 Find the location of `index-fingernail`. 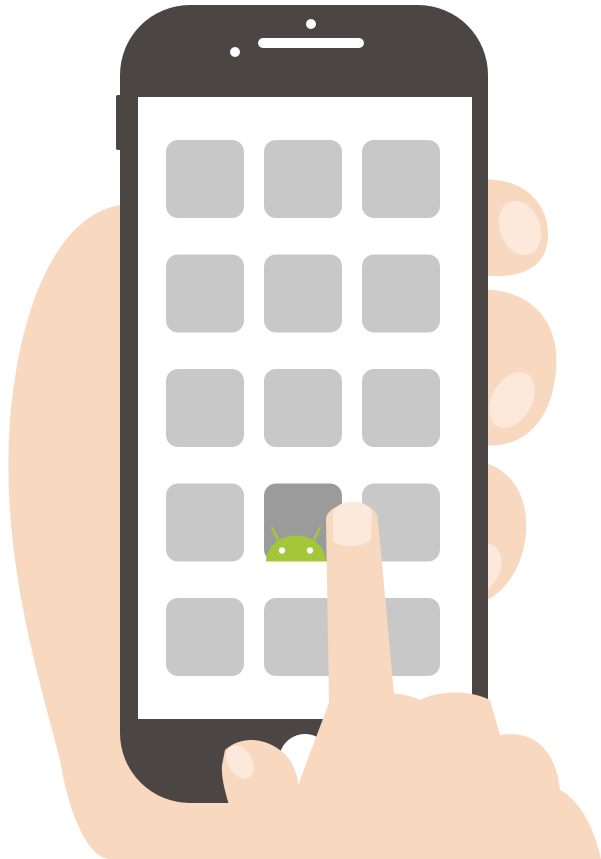

index-fingernail is located at coordinates (352, 524).